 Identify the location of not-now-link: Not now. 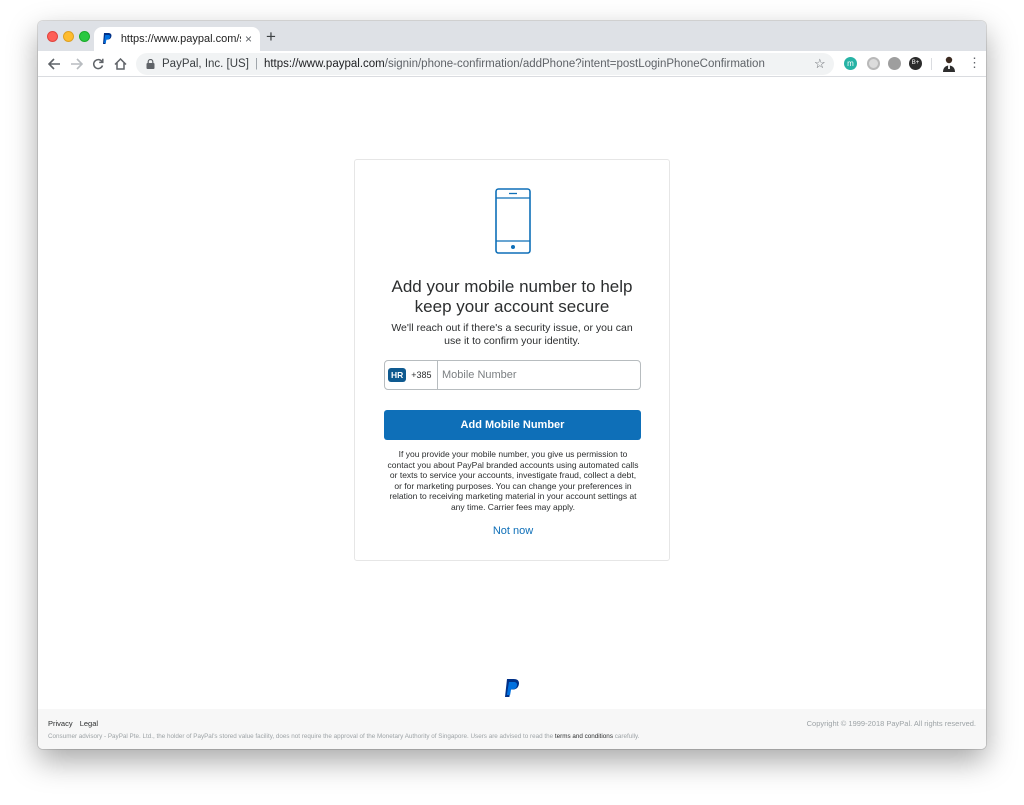
(513, 531).